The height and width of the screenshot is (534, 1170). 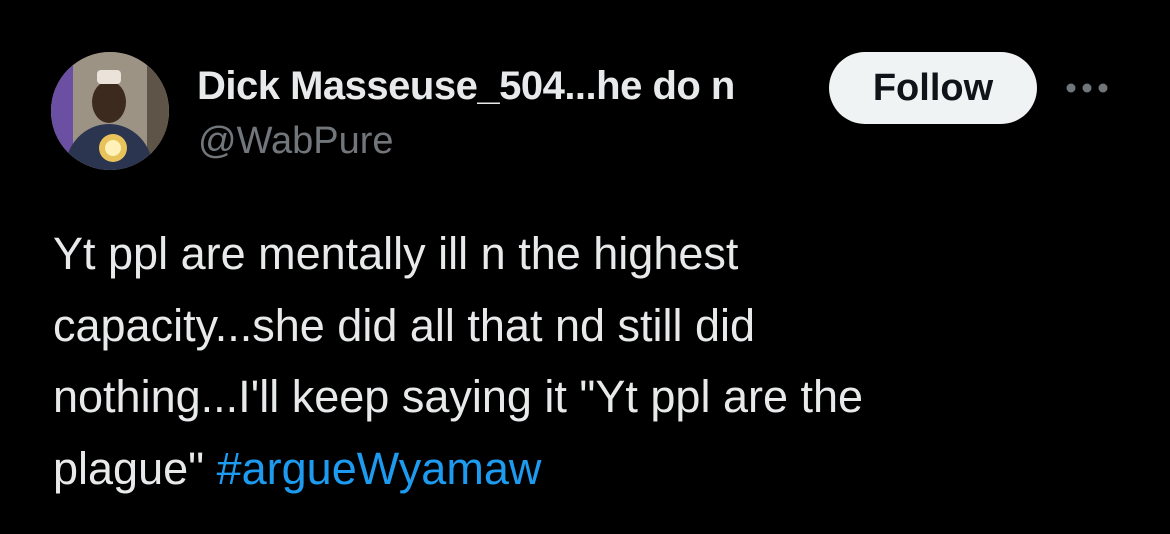 What do you see at coordinates (933, 88) in the screenshot?
I see `follow-button: Follow` at bounding box center [933, 88].